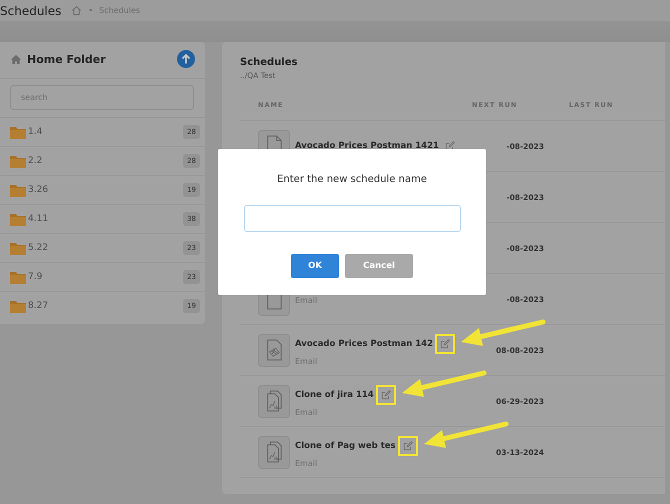 The width and height of the screenshot is (670, 504). I want to click on folder-name: 8.27, so click(106, 306).